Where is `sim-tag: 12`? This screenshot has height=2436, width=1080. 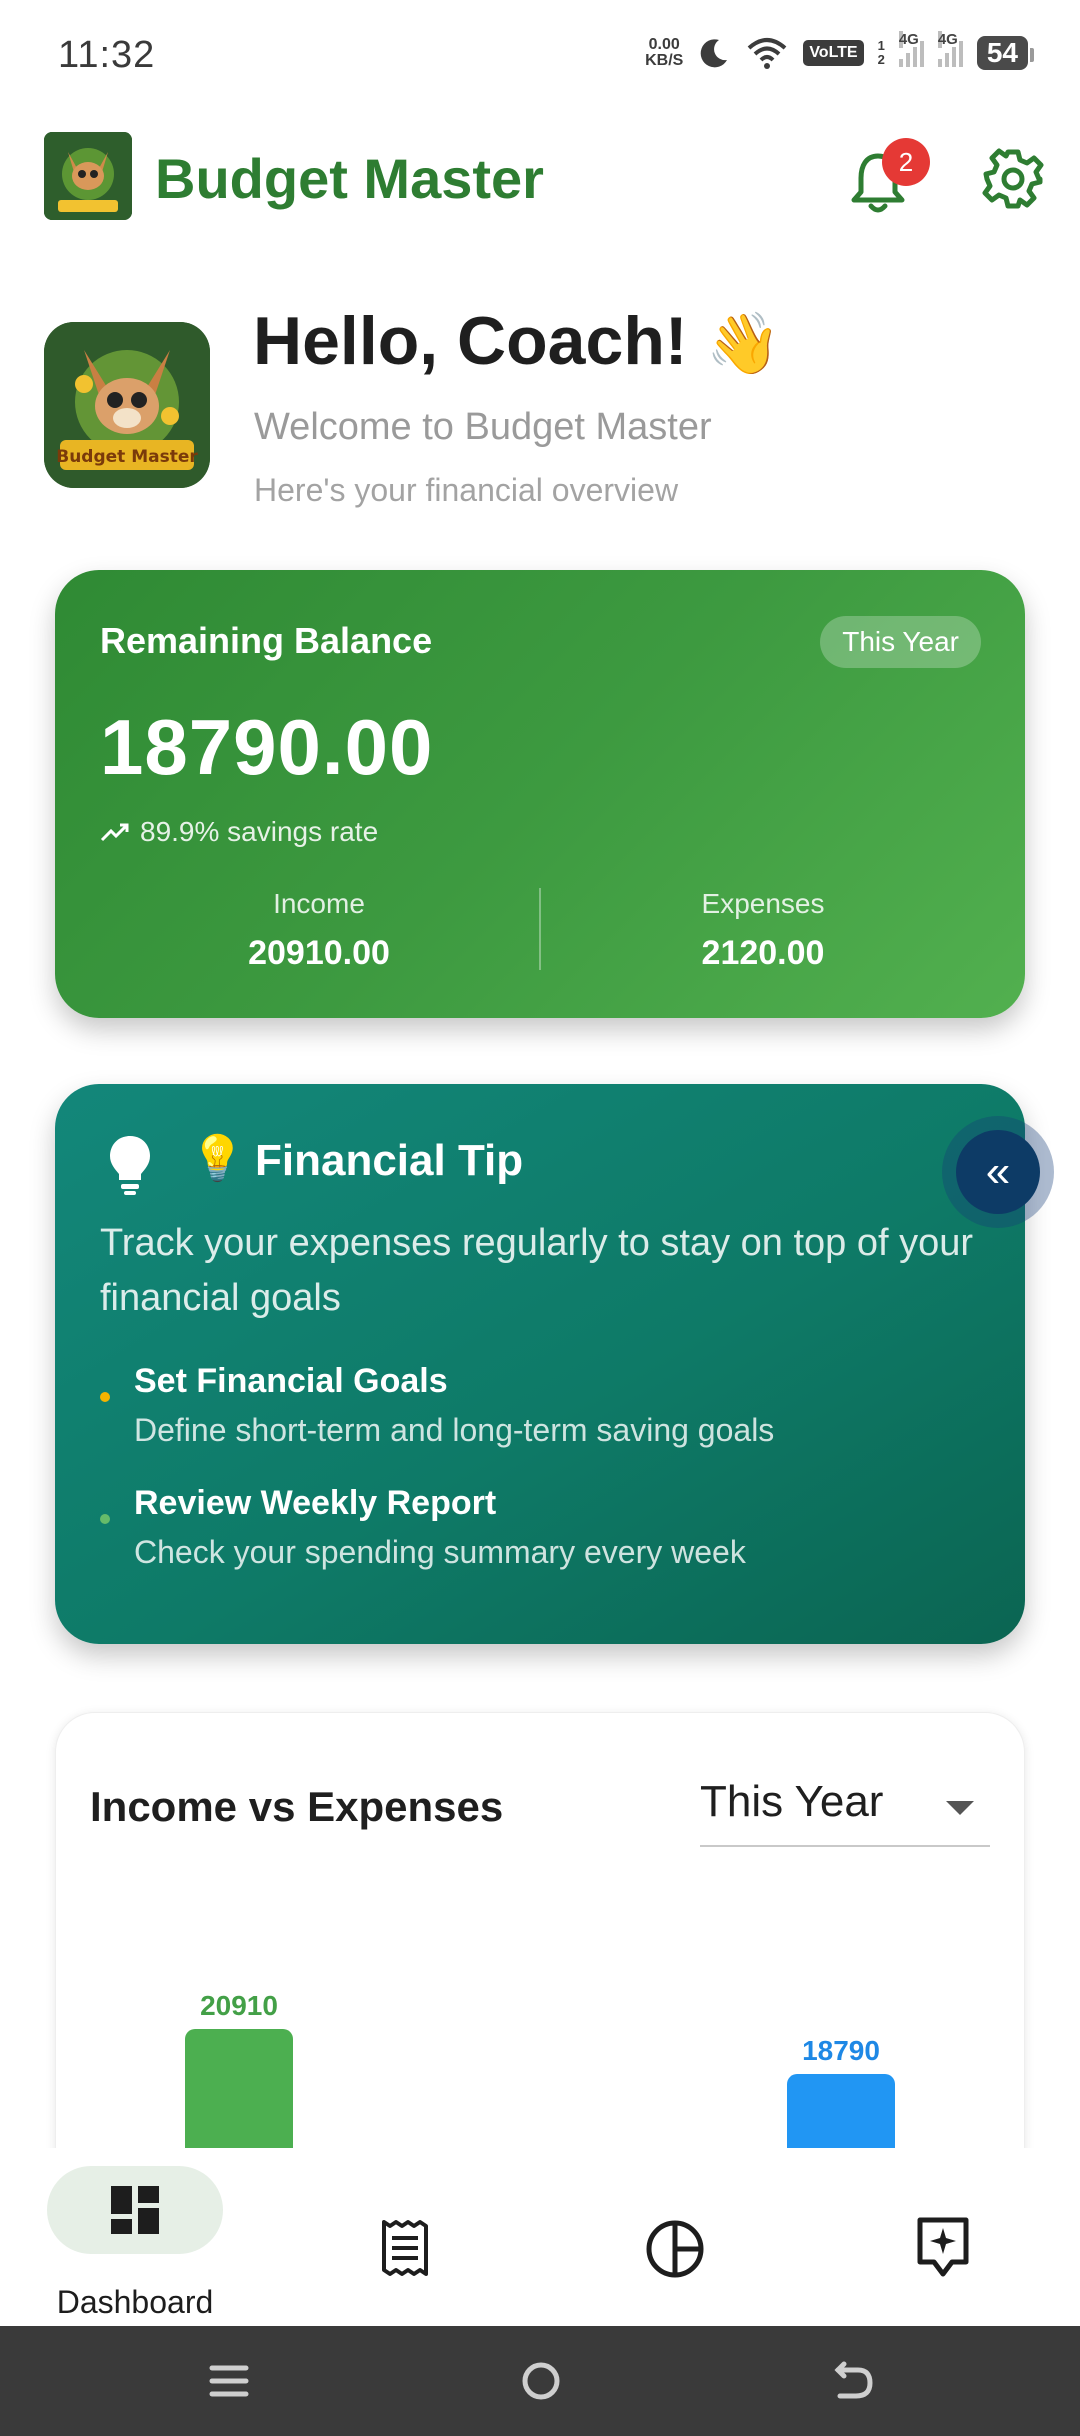 sim-tag: 12 is located at coordinates (881, 52).